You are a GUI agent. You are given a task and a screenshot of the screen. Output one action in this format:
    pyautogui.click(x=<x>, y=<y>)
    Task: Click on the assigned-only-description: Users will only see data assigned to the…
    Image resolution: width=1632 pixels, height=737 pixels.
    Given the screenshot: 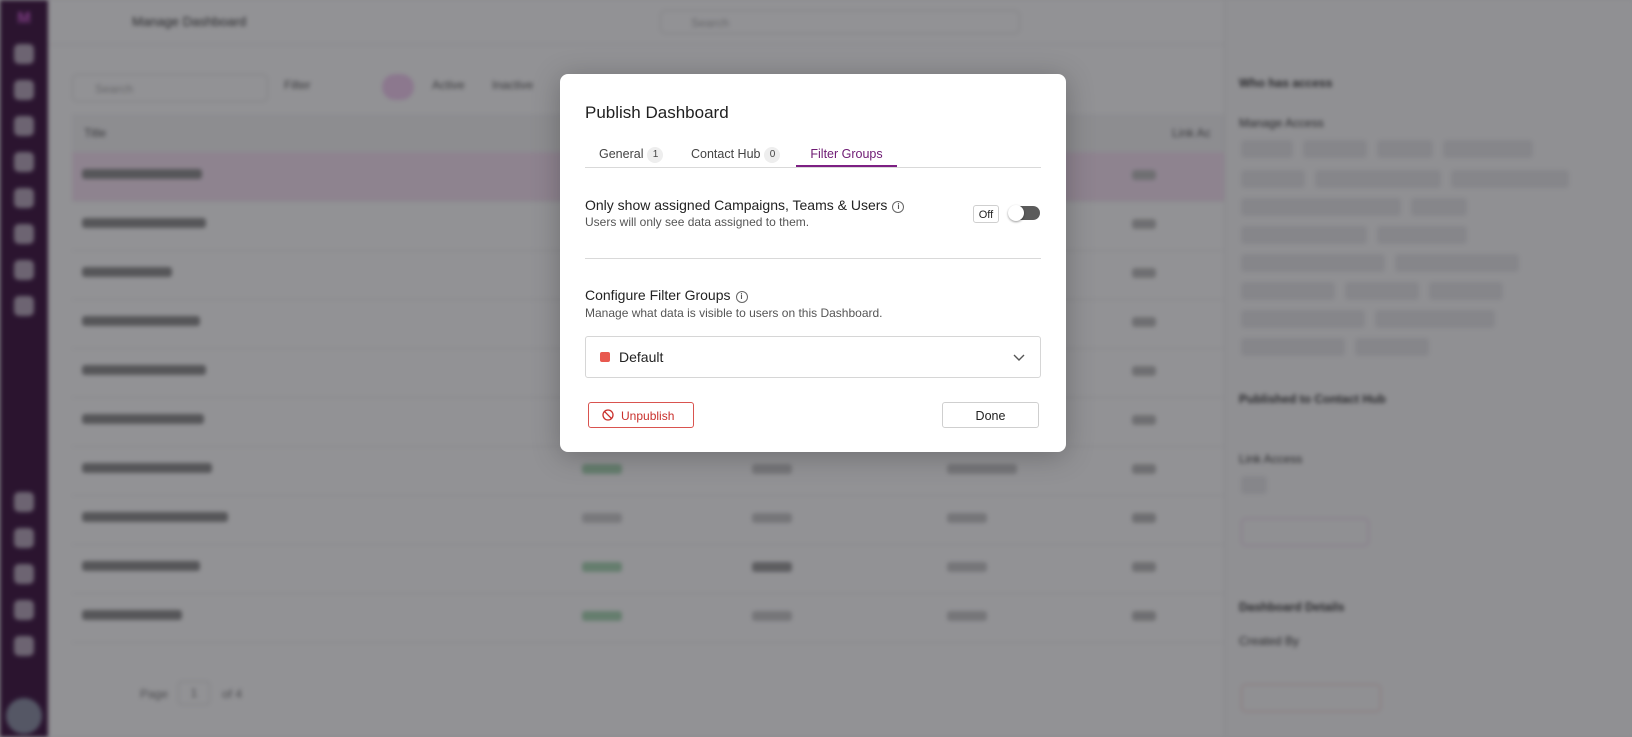 What is the action you would take?
    pyautogui.click(x=697, y=222)
    